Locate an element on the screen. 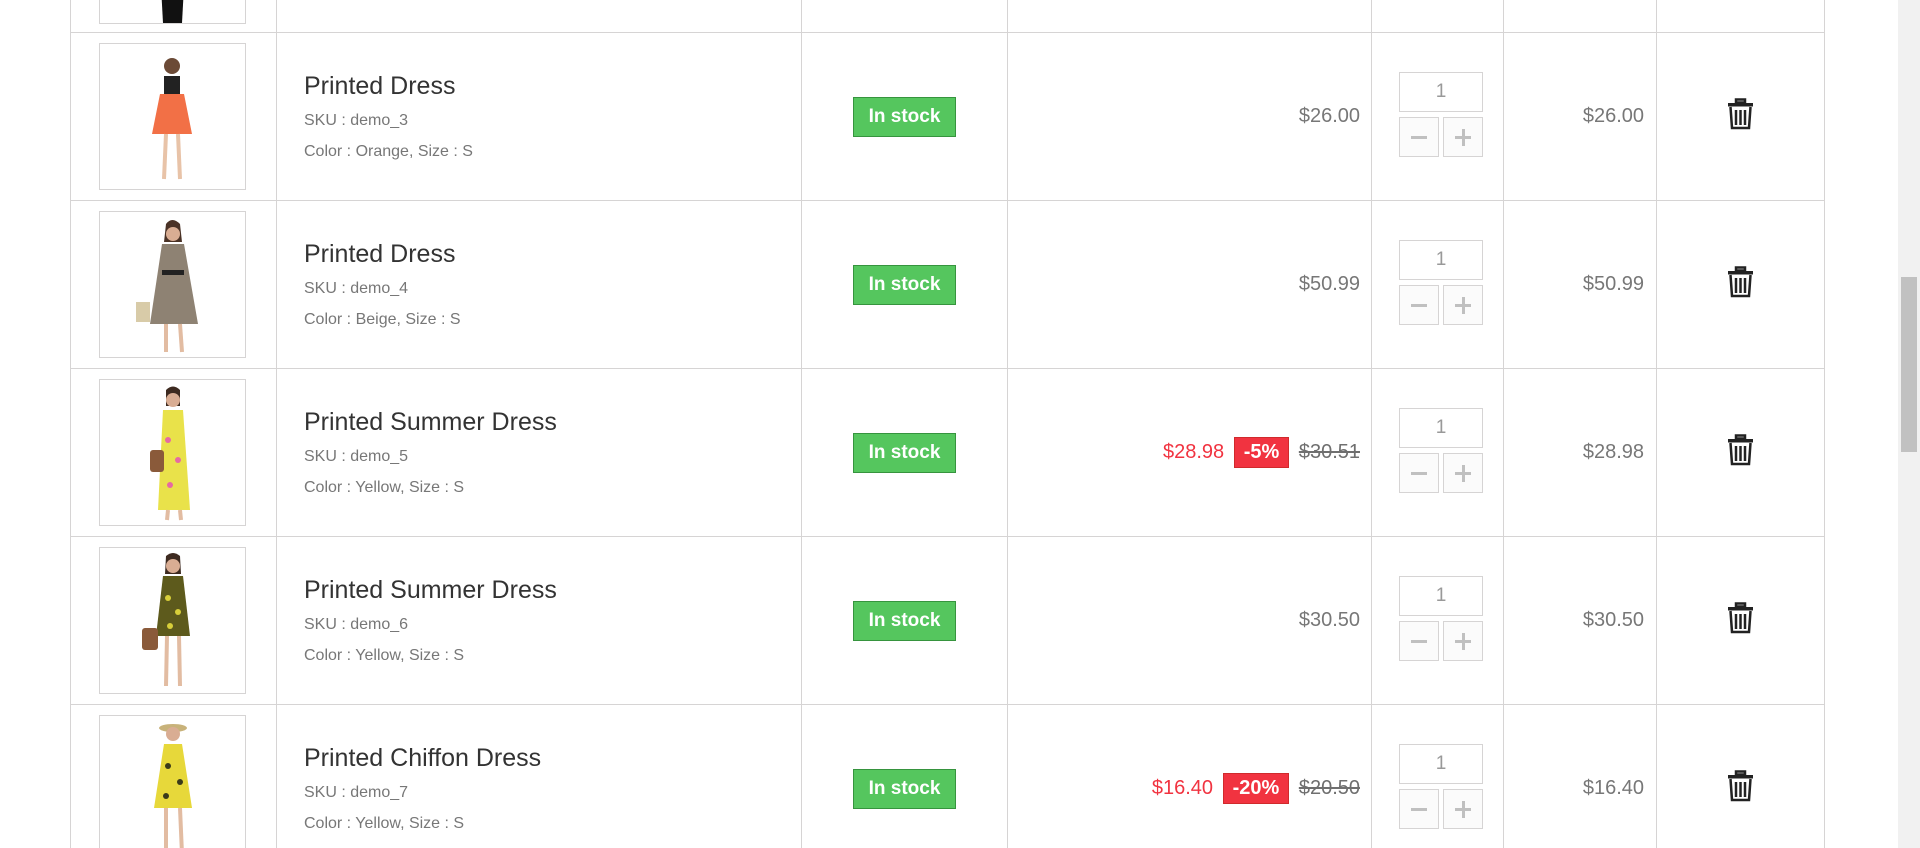 Image resolution: width=1920 pixels, height=848 pixels. product-sku: SKU : demo_6 is located at coordinates (356, 624).